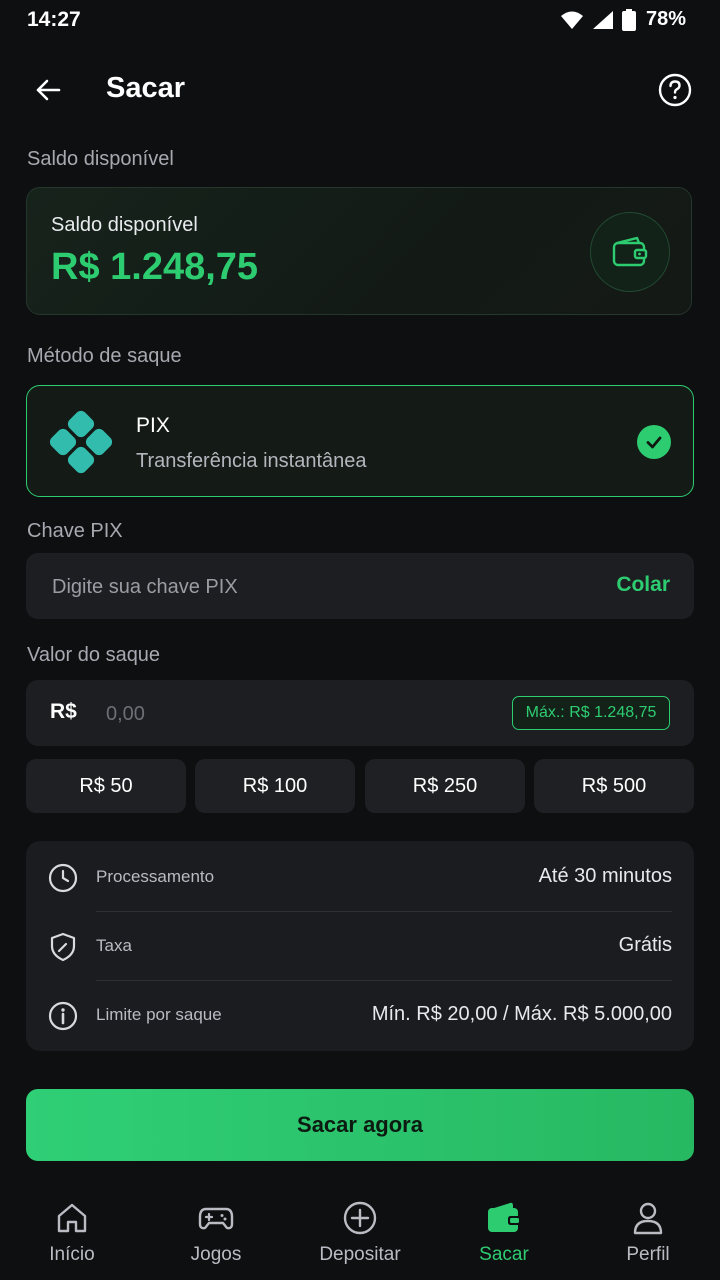 Image resolution: width=720 pixels, height=1280 pixels. What do you see at coordinates (72, 1218) in the screenshot?
I see `home-icon` at bounding box center [72, 1218].